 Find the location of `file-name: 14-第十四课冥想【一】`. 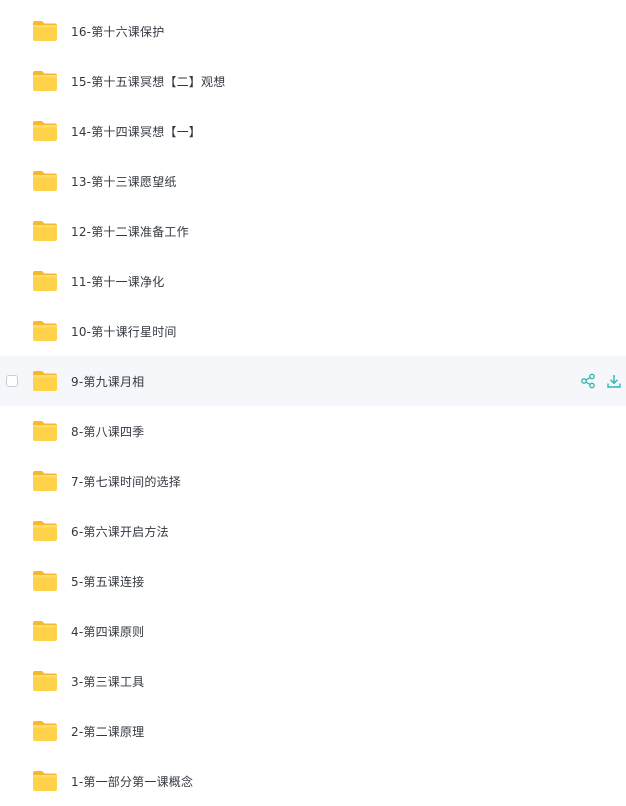

file-name: 14-第十四课冥想【一】 is located at coordinates (136, 131).